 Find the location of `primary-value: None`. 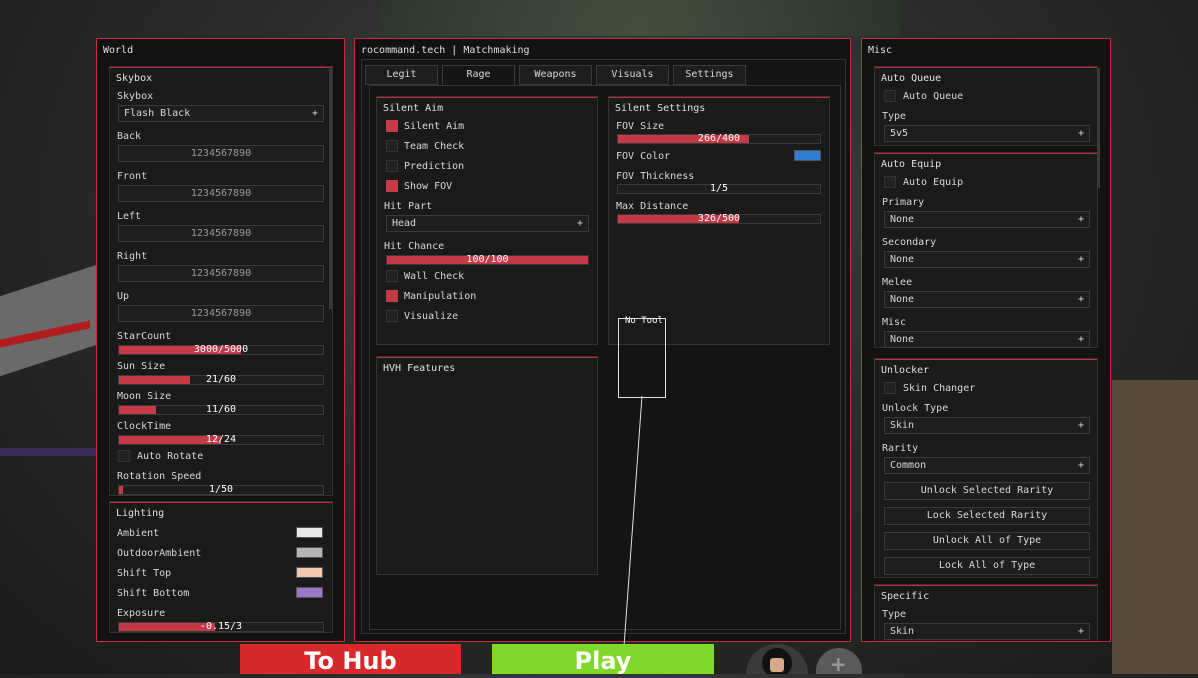

primary-value: None is located at coordinates (902, 219).